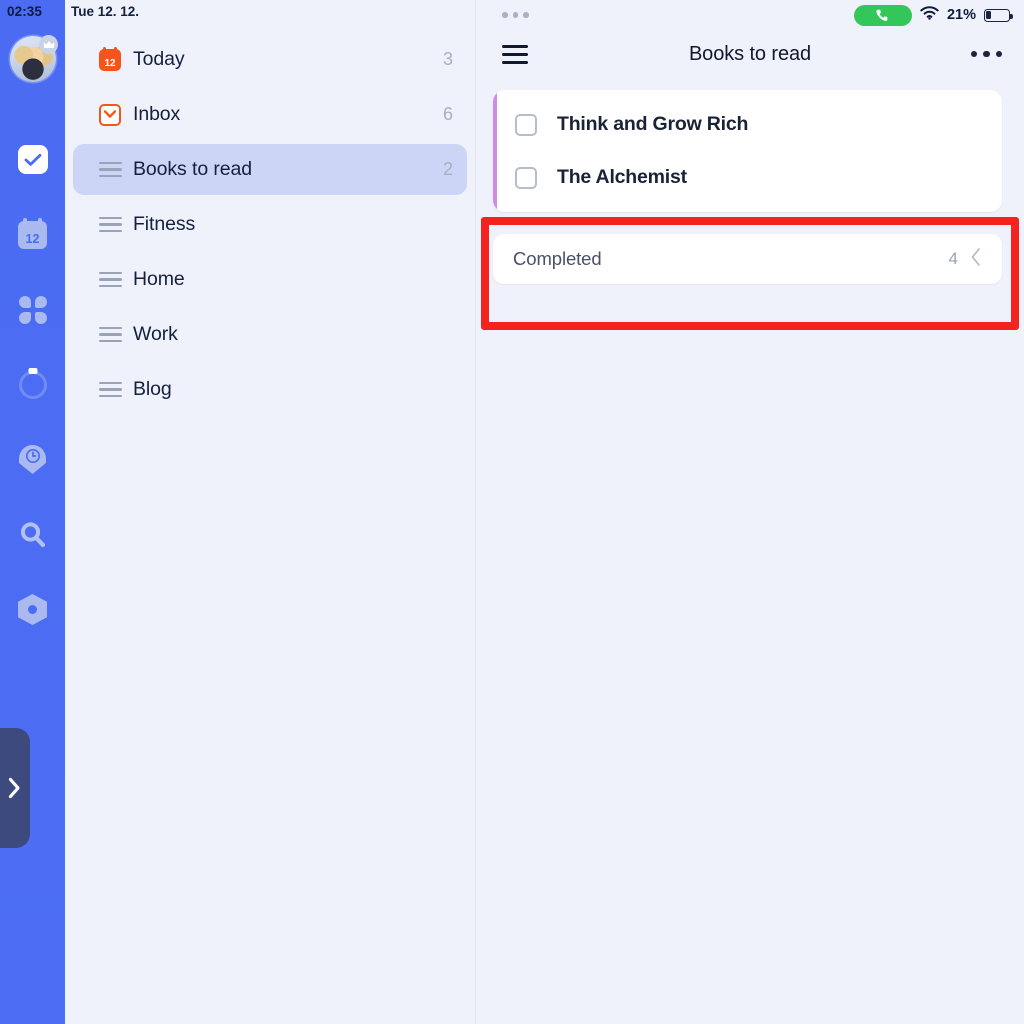  I want to click on status-date: Tue 12. 12., so click(105, 11).